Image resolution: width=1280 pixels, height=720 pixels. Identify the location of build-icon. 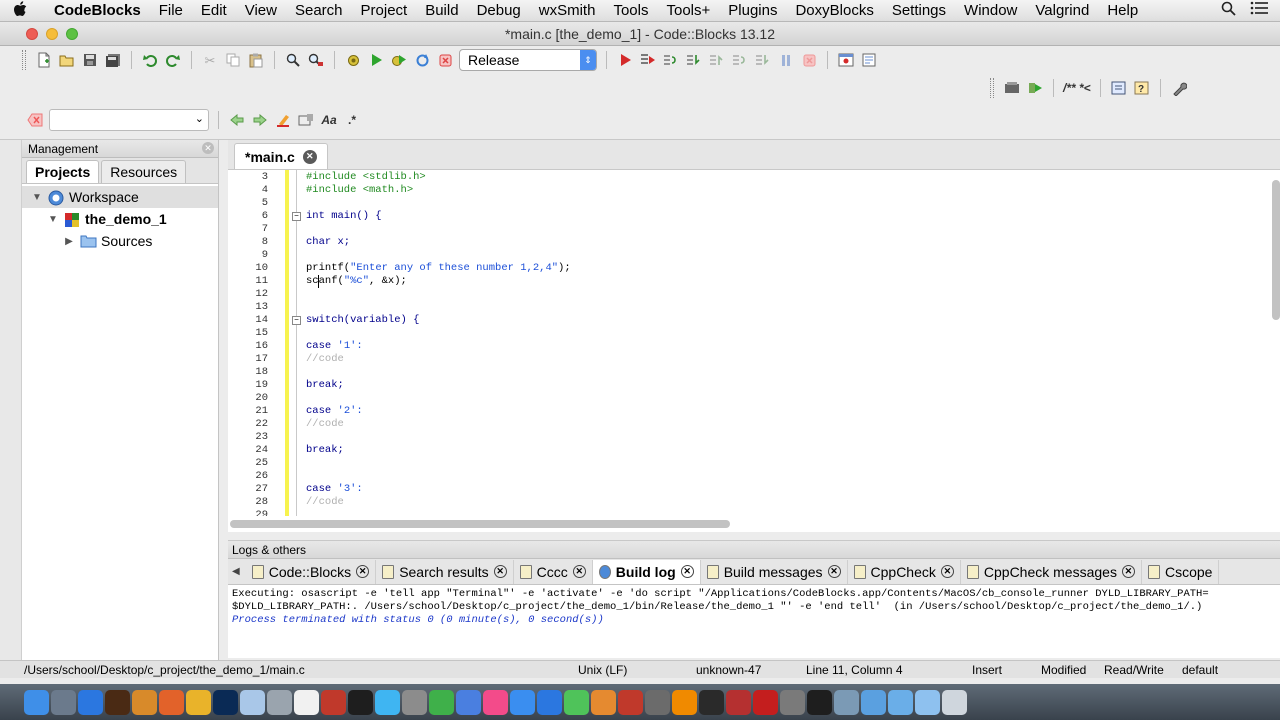
(353, 60).